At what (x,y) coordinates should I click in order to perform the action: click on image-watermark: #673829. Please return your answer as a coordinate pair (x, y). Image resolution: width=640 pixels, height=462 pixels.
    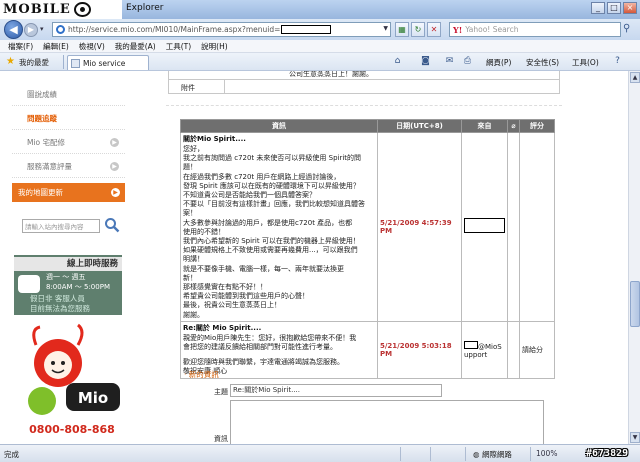
    Looking at the image, I should click on (607, 453).